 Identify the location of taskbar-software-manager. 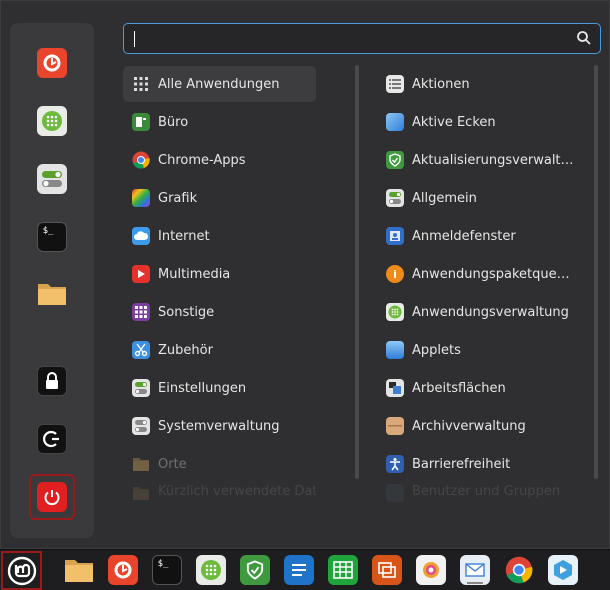
(211, 570).